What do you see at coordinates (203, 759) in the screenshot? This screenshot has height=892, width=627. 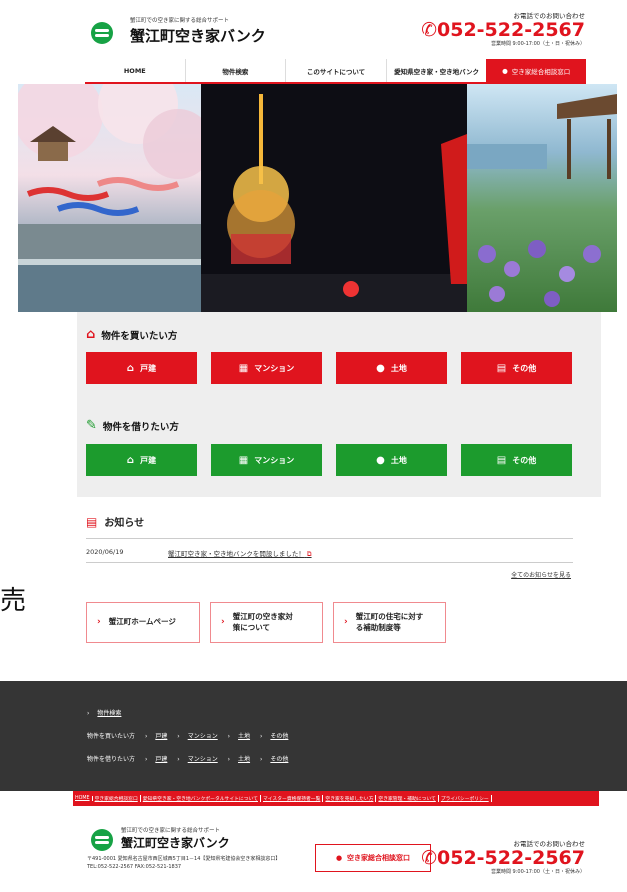 I see `footer-rent-mansion: マンション` at bounding box center [203, 759].